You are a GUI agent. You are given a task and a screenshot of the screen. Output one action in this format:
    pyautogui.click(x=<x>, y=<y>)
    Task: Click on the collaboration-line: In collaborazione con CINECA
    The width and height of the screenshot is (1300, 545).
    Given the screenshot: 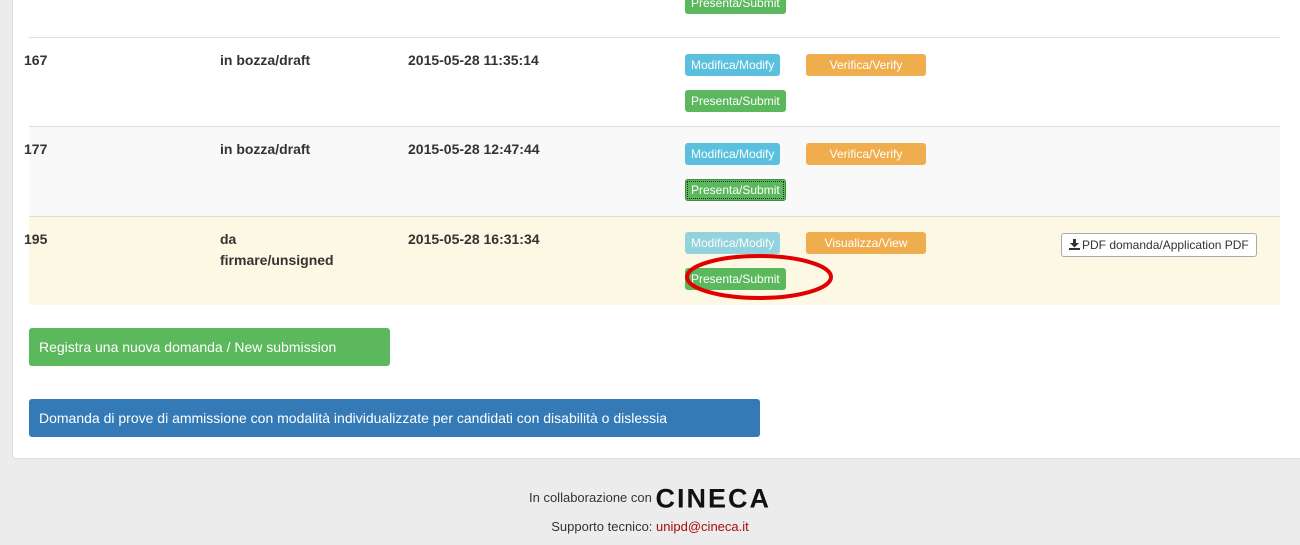 What is the action you would take?
    pyautogui.click(x=650, y=498)
    